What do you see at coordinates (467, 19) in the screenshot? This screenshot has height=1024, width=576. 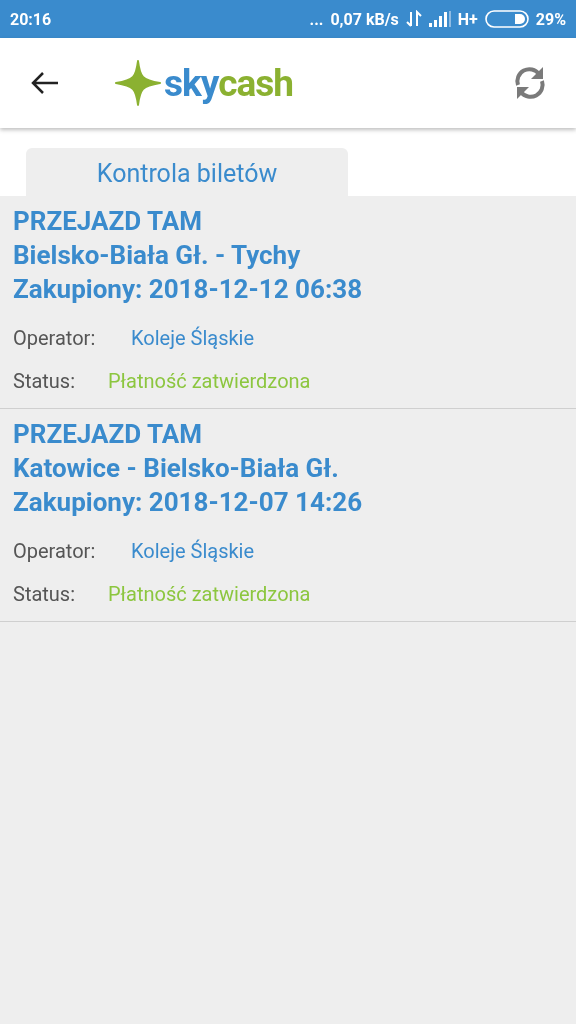 I see `network-type: H+` at bounding box center [467, 19].